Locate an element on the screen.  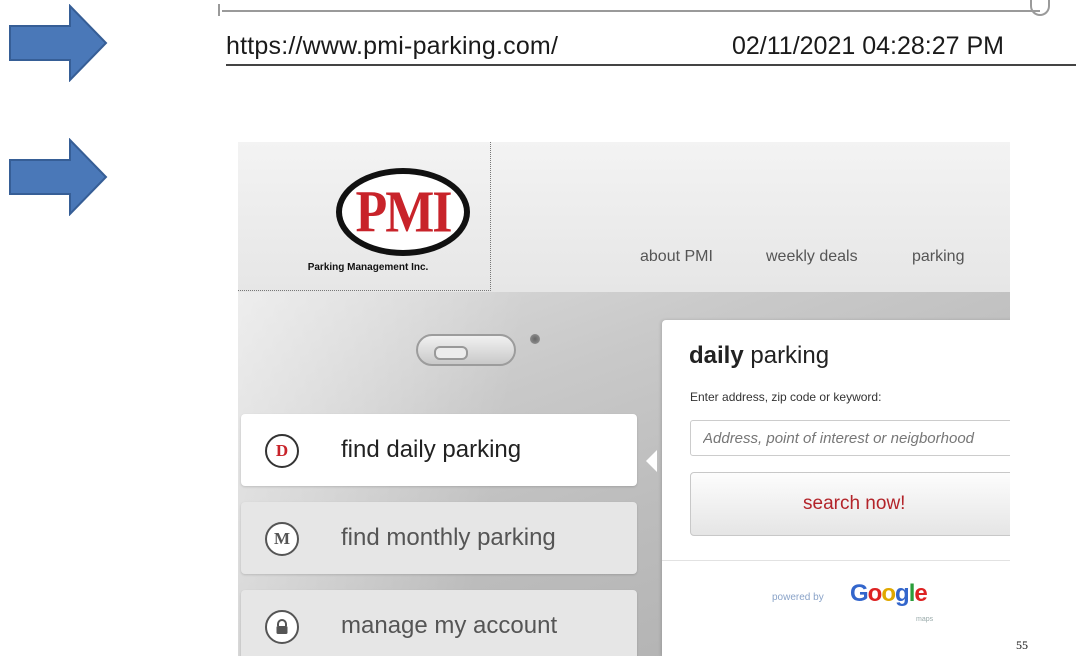
menu-pointer is located at coordinates (651, 461).